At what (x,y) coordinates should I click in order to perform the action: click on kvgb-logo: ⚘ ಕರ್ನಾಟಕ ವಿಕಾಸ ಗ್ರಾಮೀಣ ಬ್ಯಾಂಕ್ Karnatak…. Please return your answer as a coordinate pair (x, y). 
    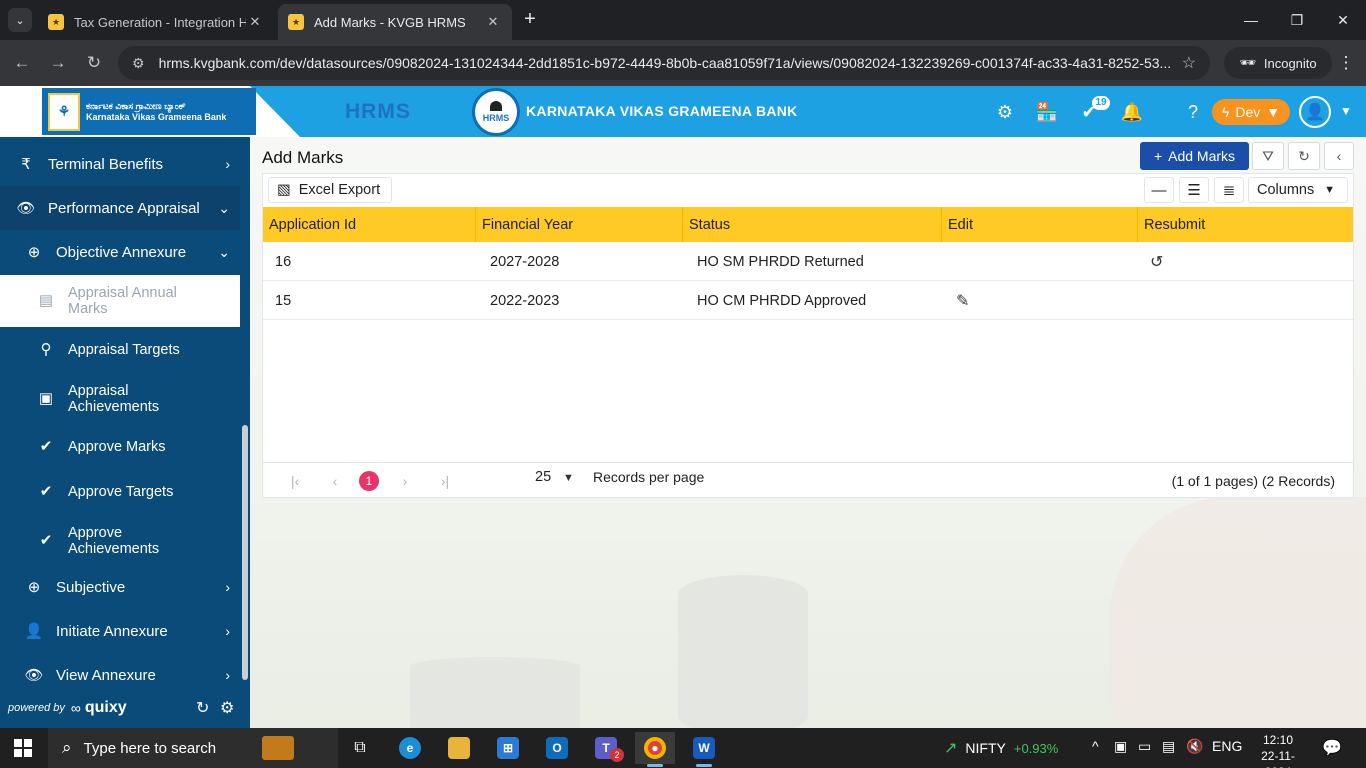
    Looking at the image, I should click on (149, 111).